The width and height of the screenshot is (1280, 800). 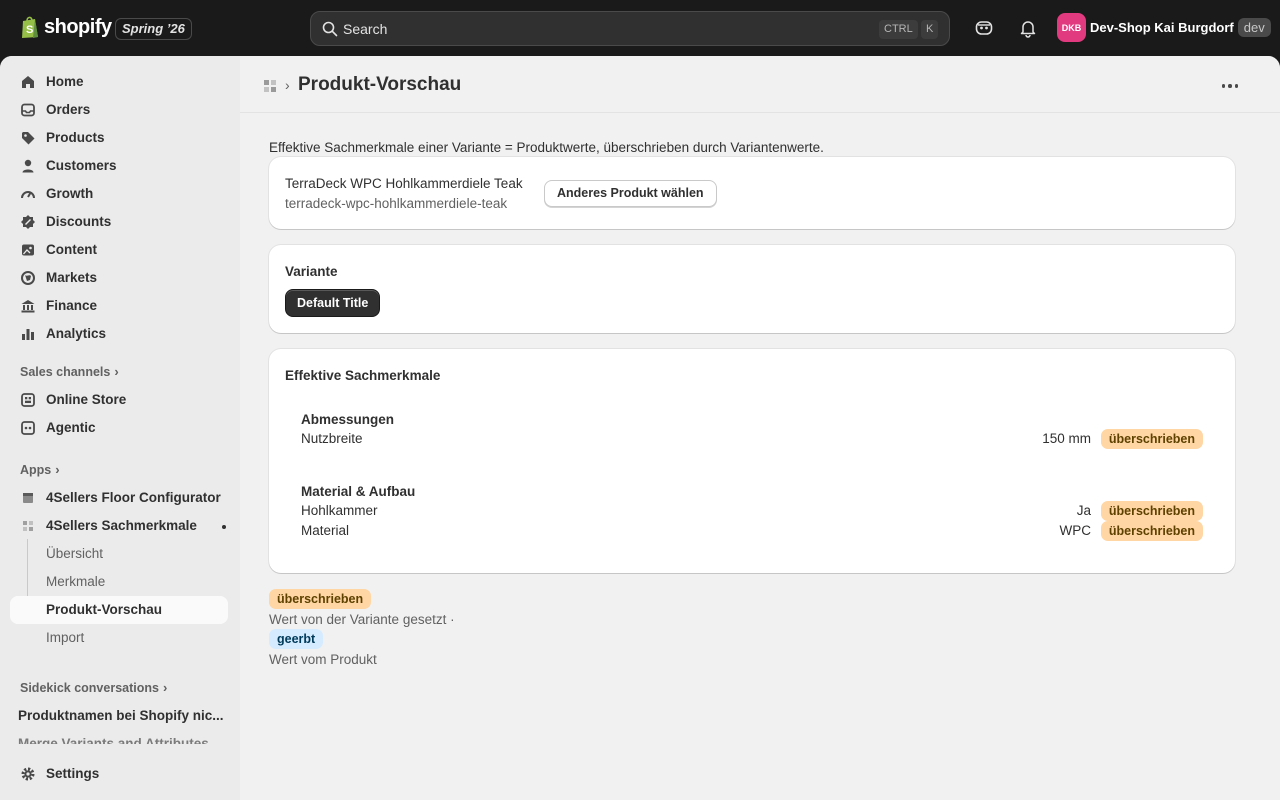 I want to click on variant-heading: Variante, so click(x=311, y=271).